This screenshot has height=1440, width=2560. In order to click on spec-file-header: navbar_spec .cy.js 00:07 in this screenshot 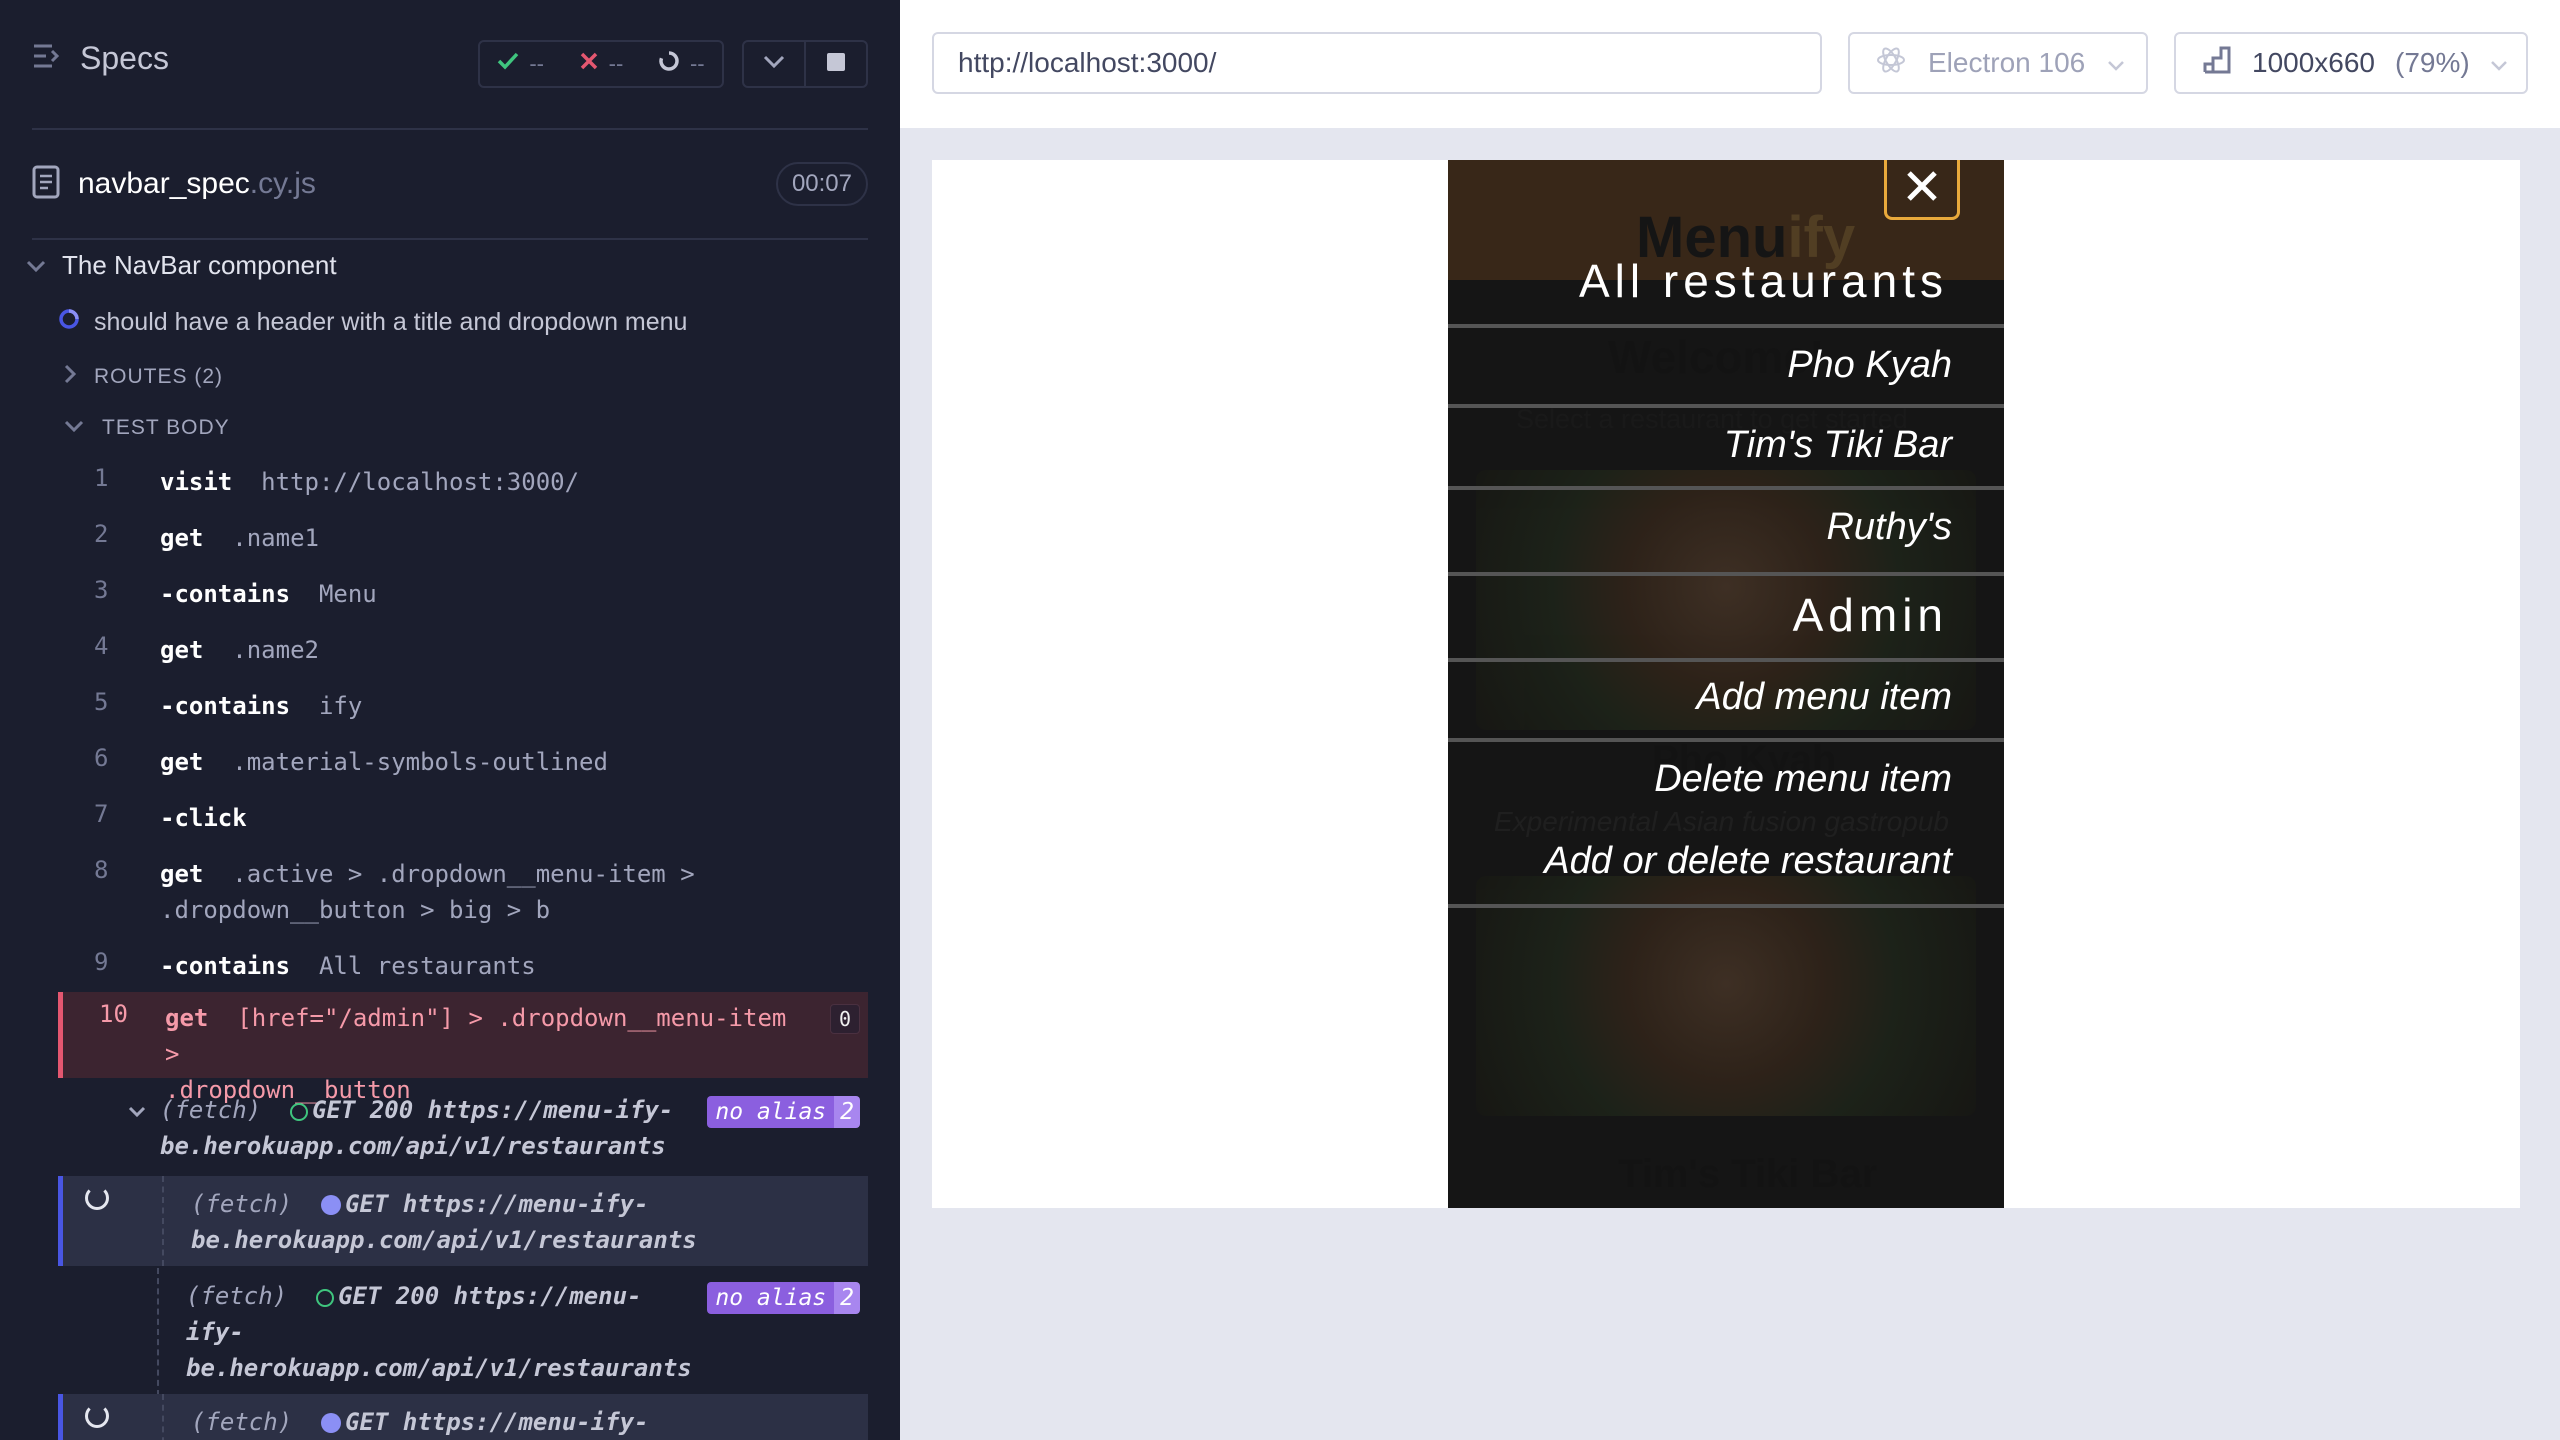, I will do `click(450, 184)`.